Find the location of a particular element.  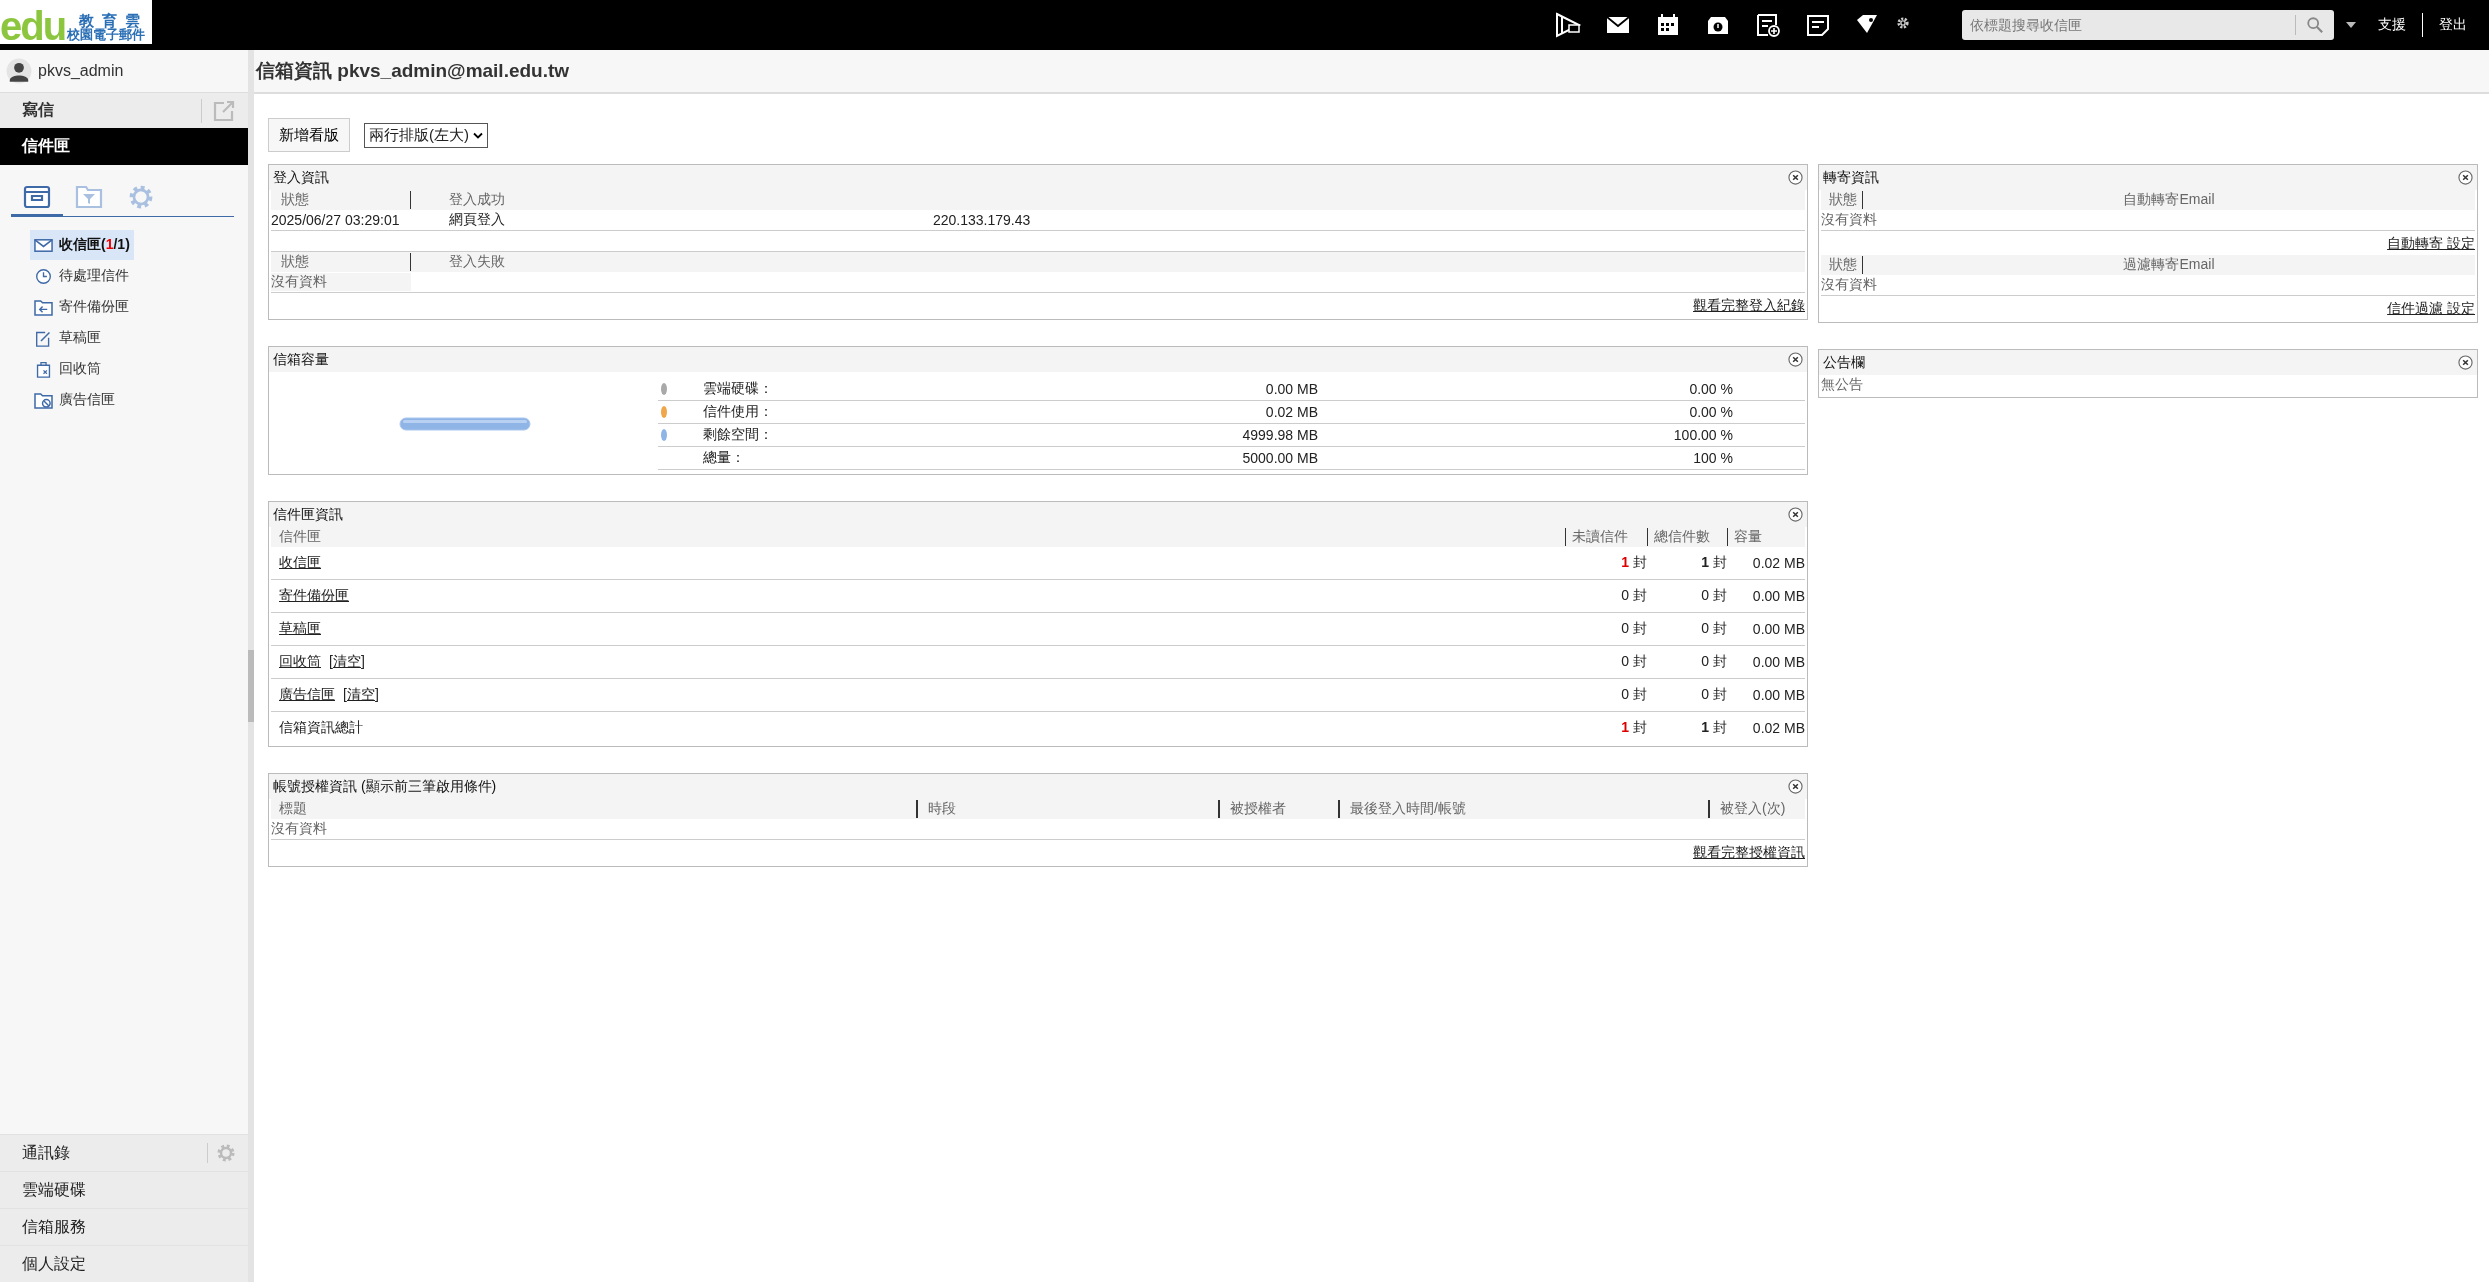

table-cell-text: 4999.98 MB is located at coordinates (1279, 435).